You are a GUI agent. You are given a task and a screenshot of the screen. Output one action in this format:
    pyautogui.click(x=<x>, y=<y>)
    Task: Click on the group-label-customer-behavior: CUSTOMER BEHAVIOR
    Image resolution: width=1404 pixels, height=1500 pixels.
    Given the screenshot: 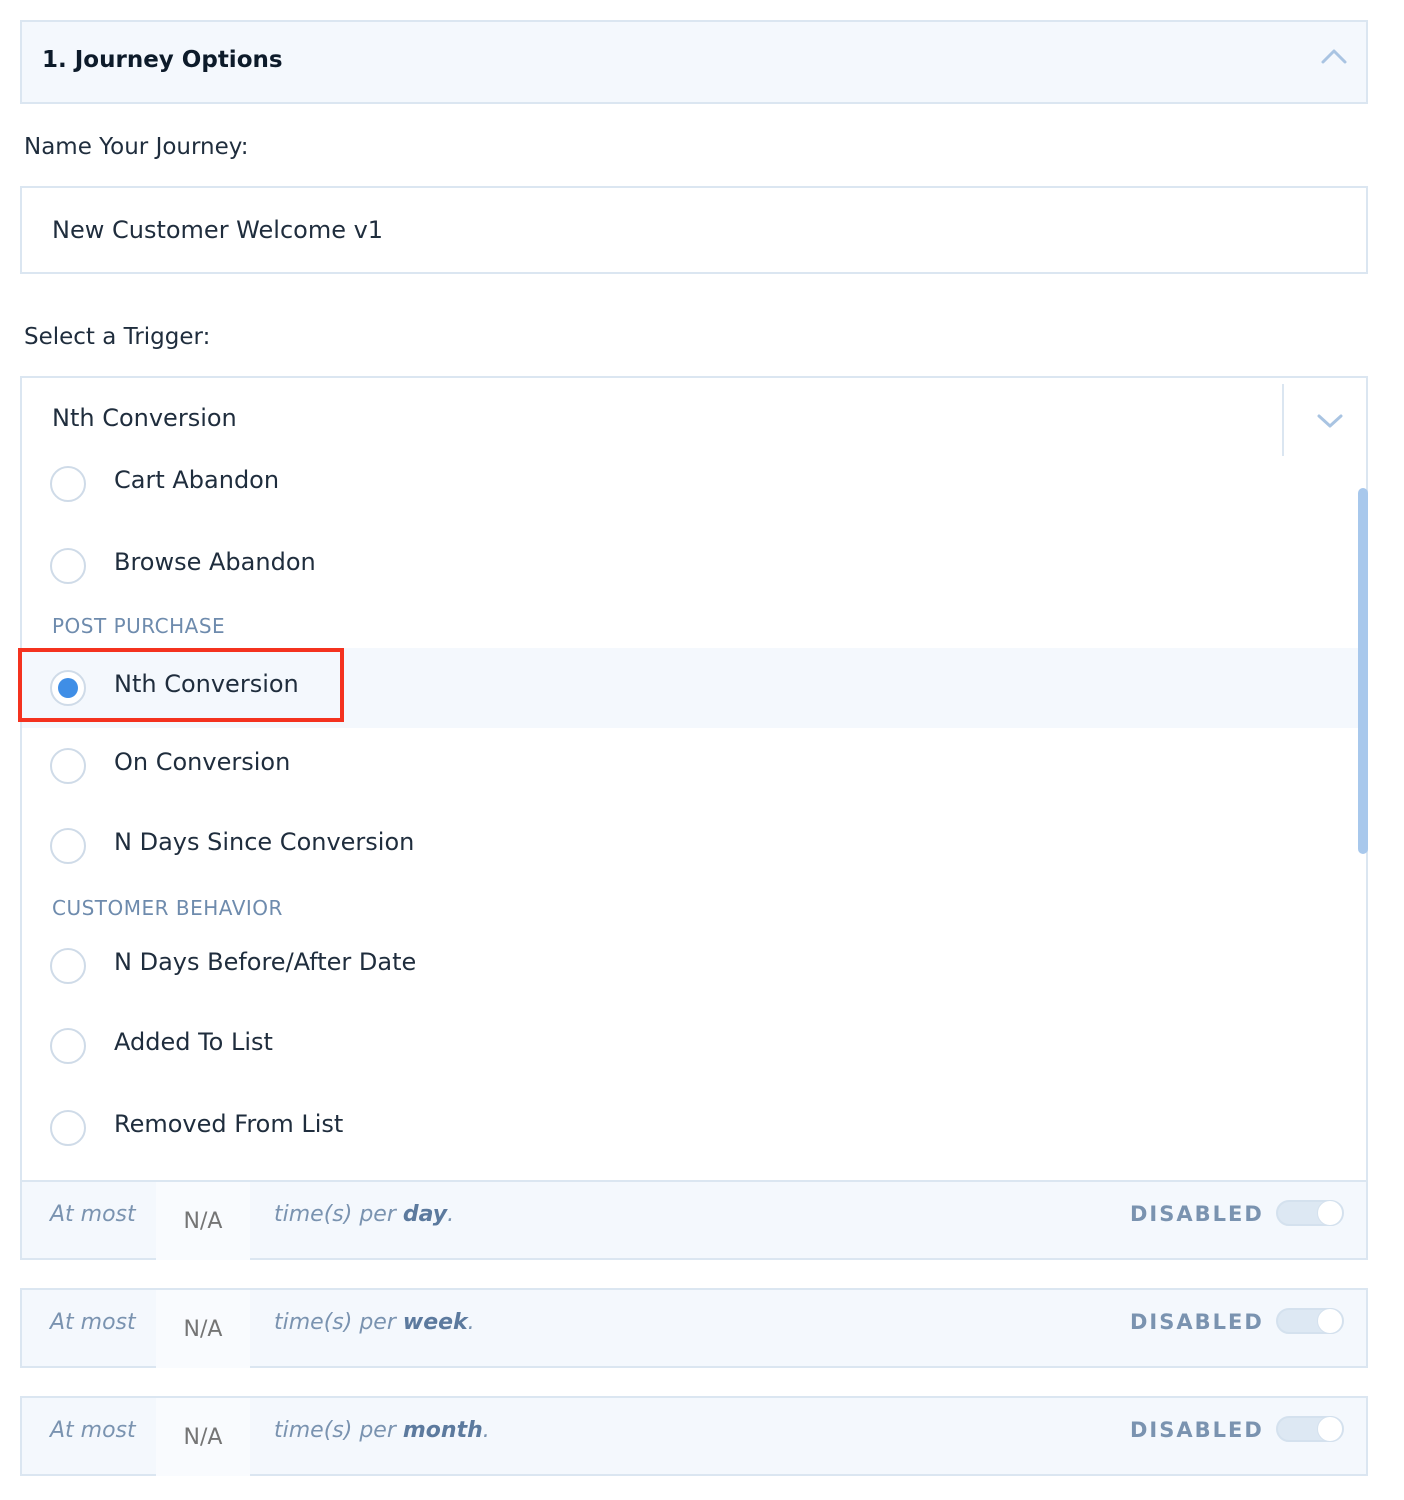 What is the action you would take?
    pyautogui.click(x=167, y=908)
    